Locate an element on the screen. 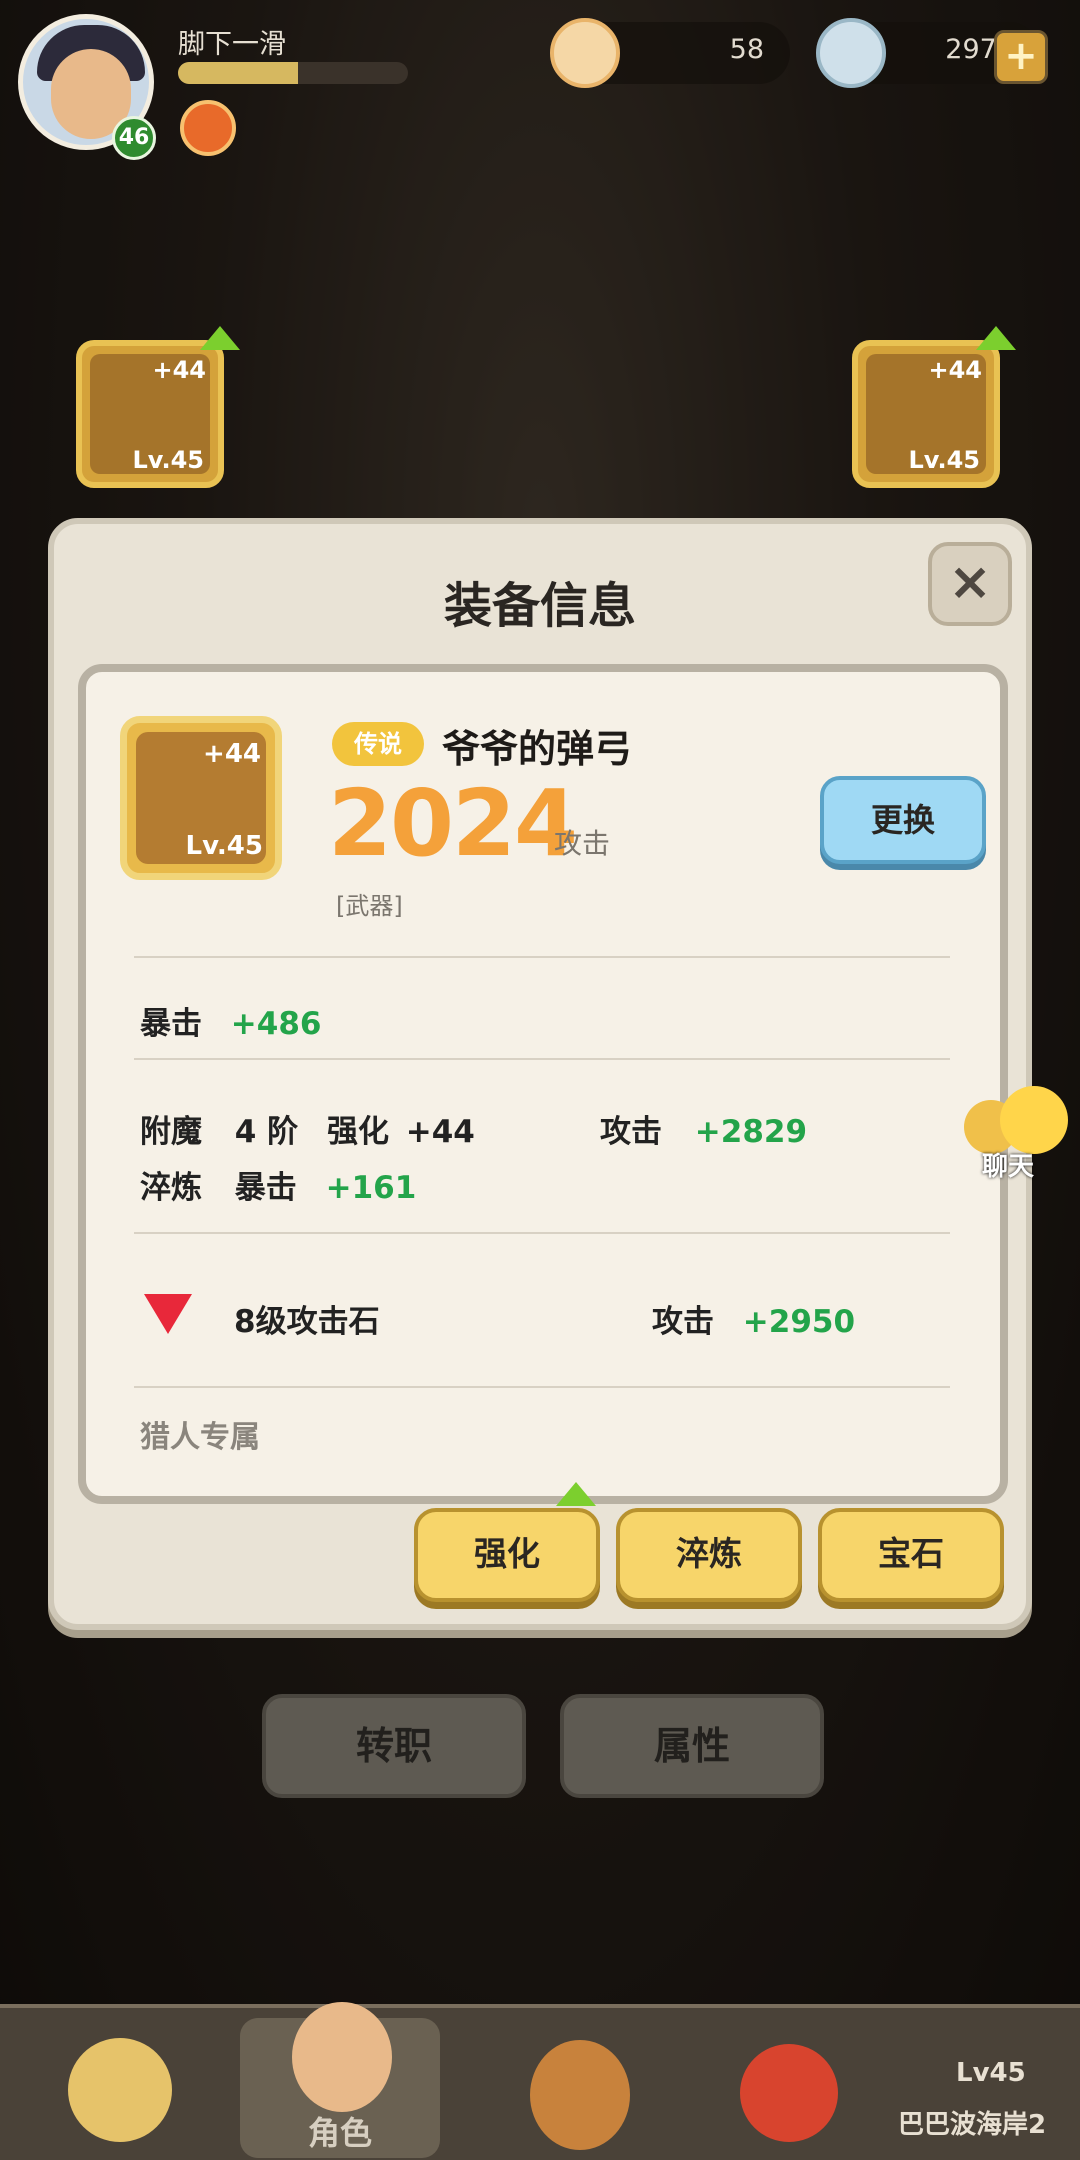 The height and width of the screenshot is (2160, 1080). gem-attack-label: 攻击 is located at coordinates (683, 1322).